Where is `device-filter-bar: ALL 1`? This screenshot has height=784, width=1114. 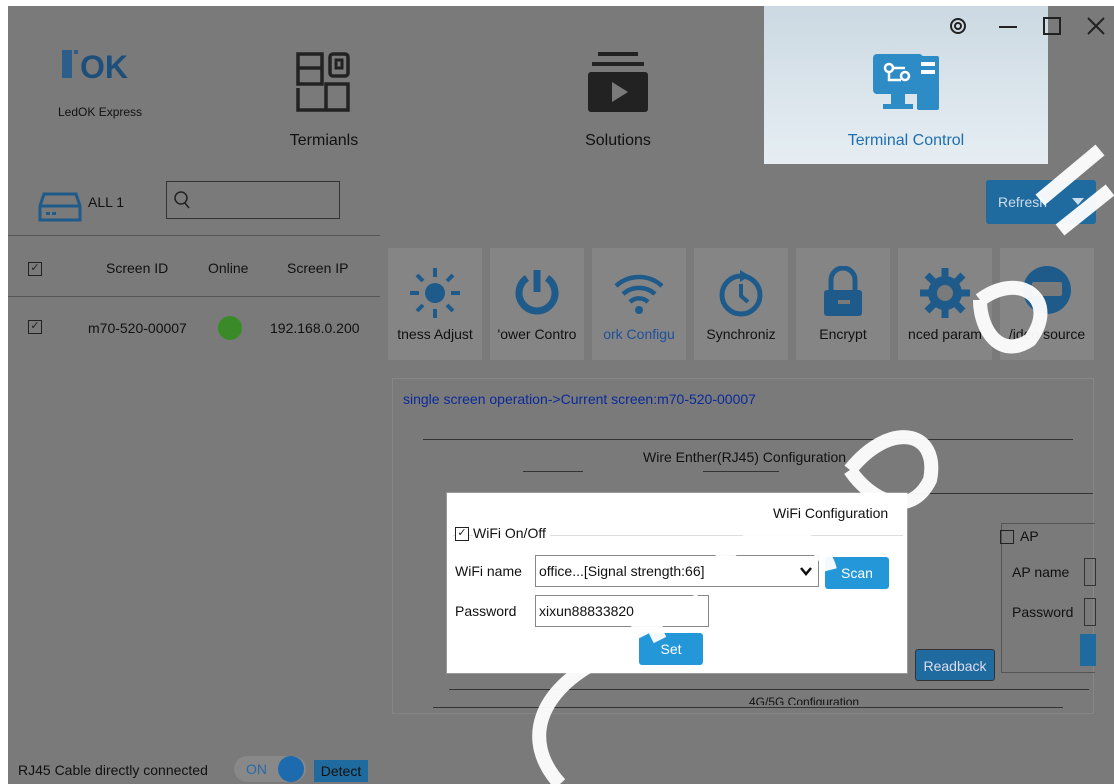
device-filter-bar: ALL 1 is located at coordinates (194, 200).